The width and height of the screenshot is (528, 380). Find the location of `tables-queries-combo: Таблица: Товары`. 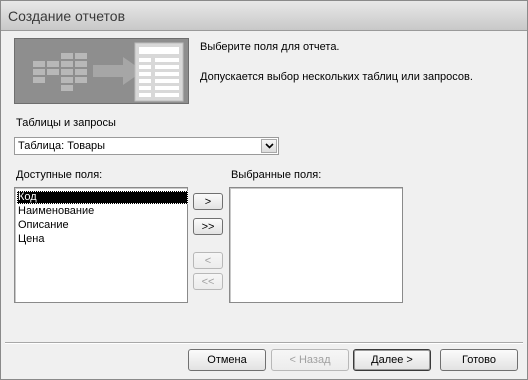

tables-queries-combo: Таблица: Товары is located at coordinates (146, 146).